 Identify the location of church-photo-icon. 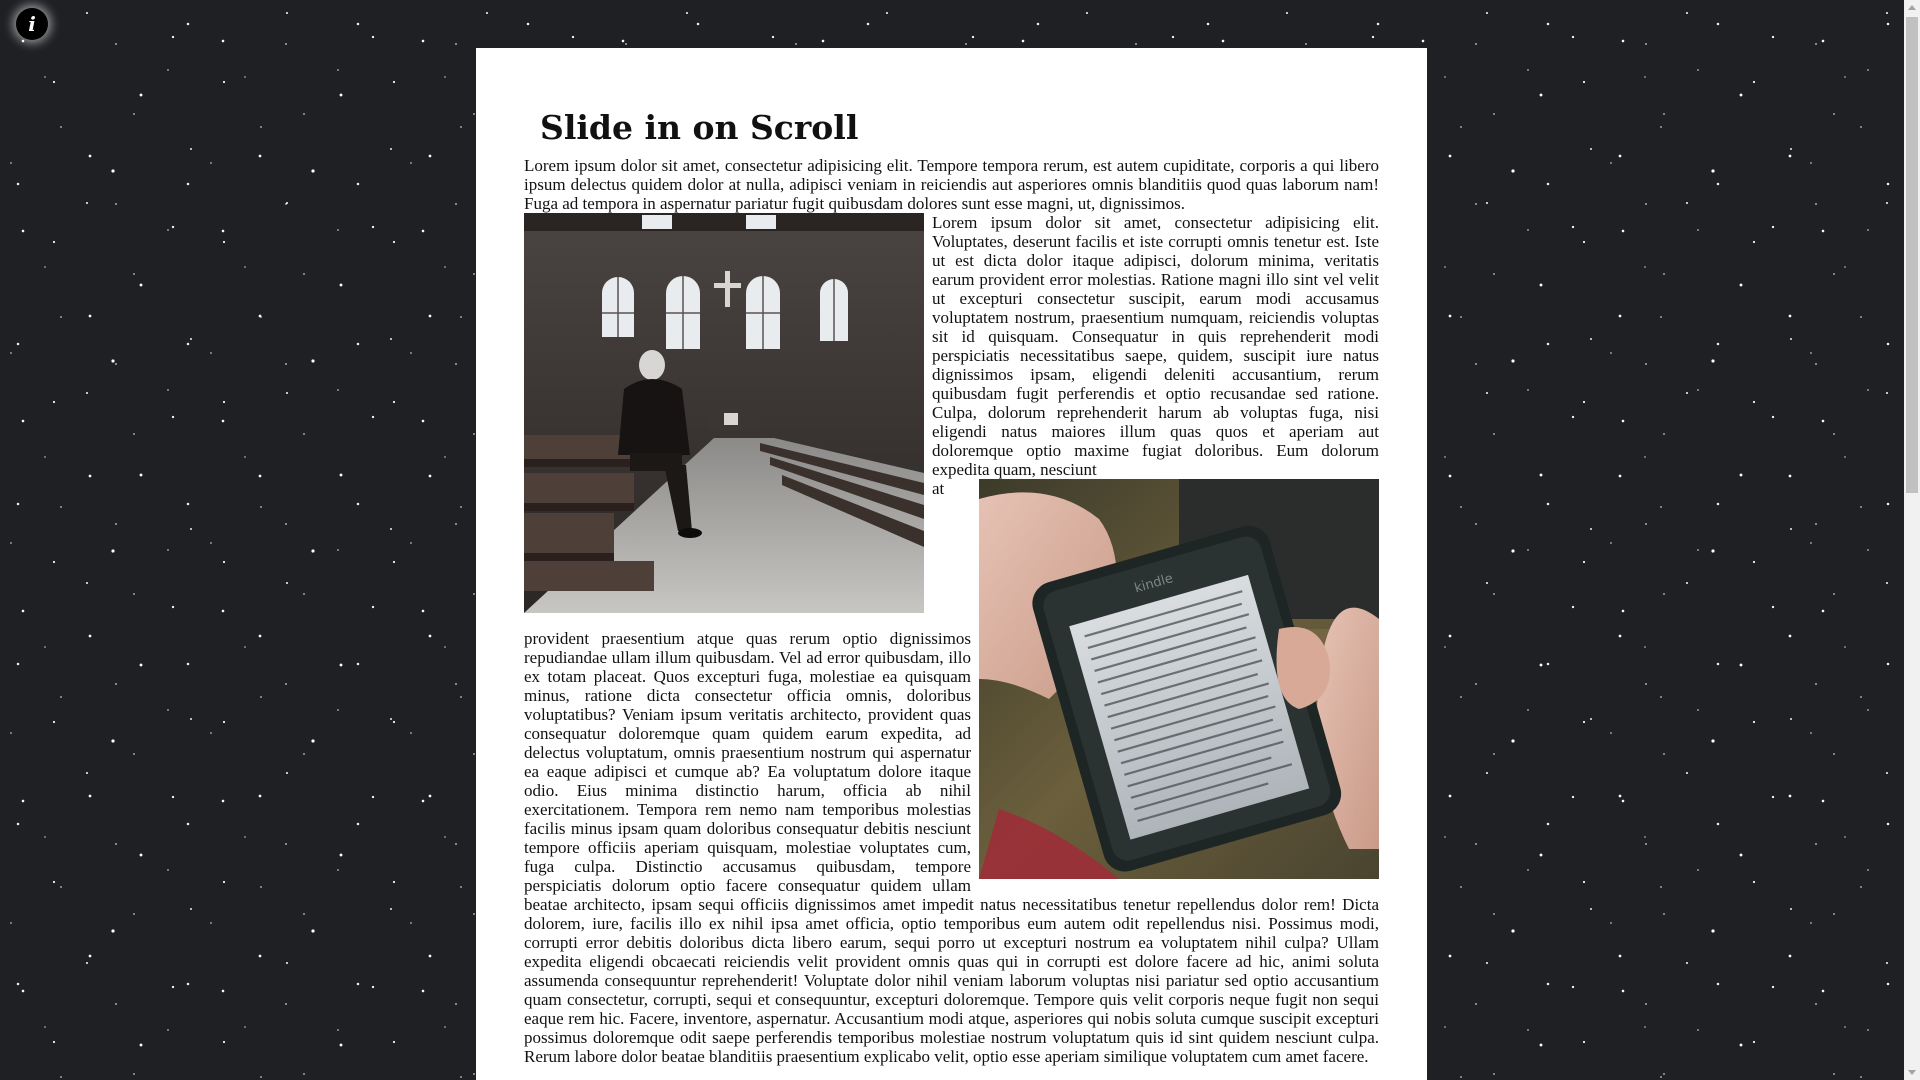
(724, 413).